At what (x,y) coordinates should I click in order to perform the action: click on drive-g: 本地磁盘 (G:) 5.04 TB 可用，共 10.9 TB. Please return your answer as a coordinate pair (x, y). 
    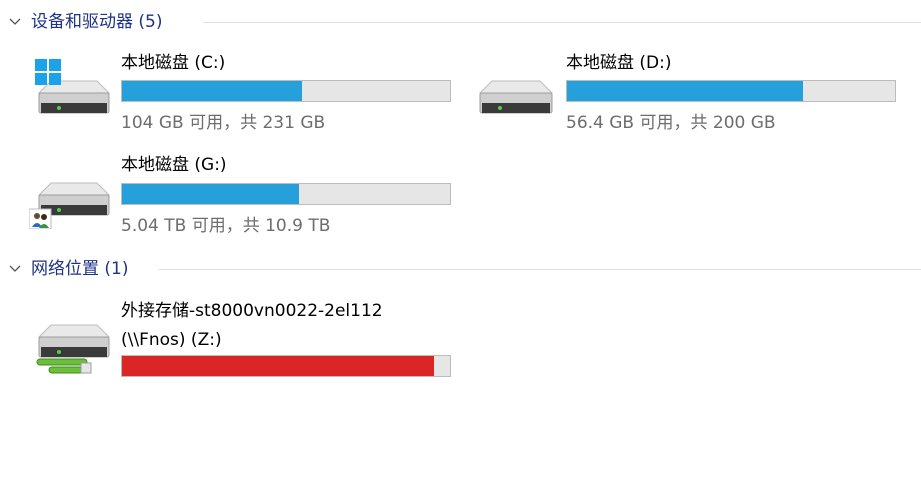
    Looking at the image, I should click on (244, 198).